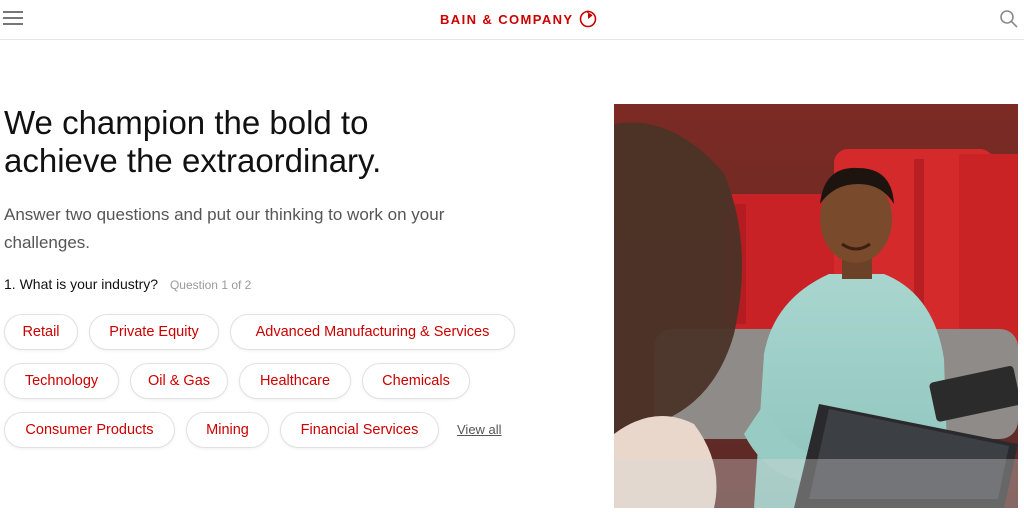 The height and width of the screenshot is (512, 1024). What do you see at coordinates (588, 19) in the screenshot?
I see `logo-mark-icon` at bounding box center [588, 19].